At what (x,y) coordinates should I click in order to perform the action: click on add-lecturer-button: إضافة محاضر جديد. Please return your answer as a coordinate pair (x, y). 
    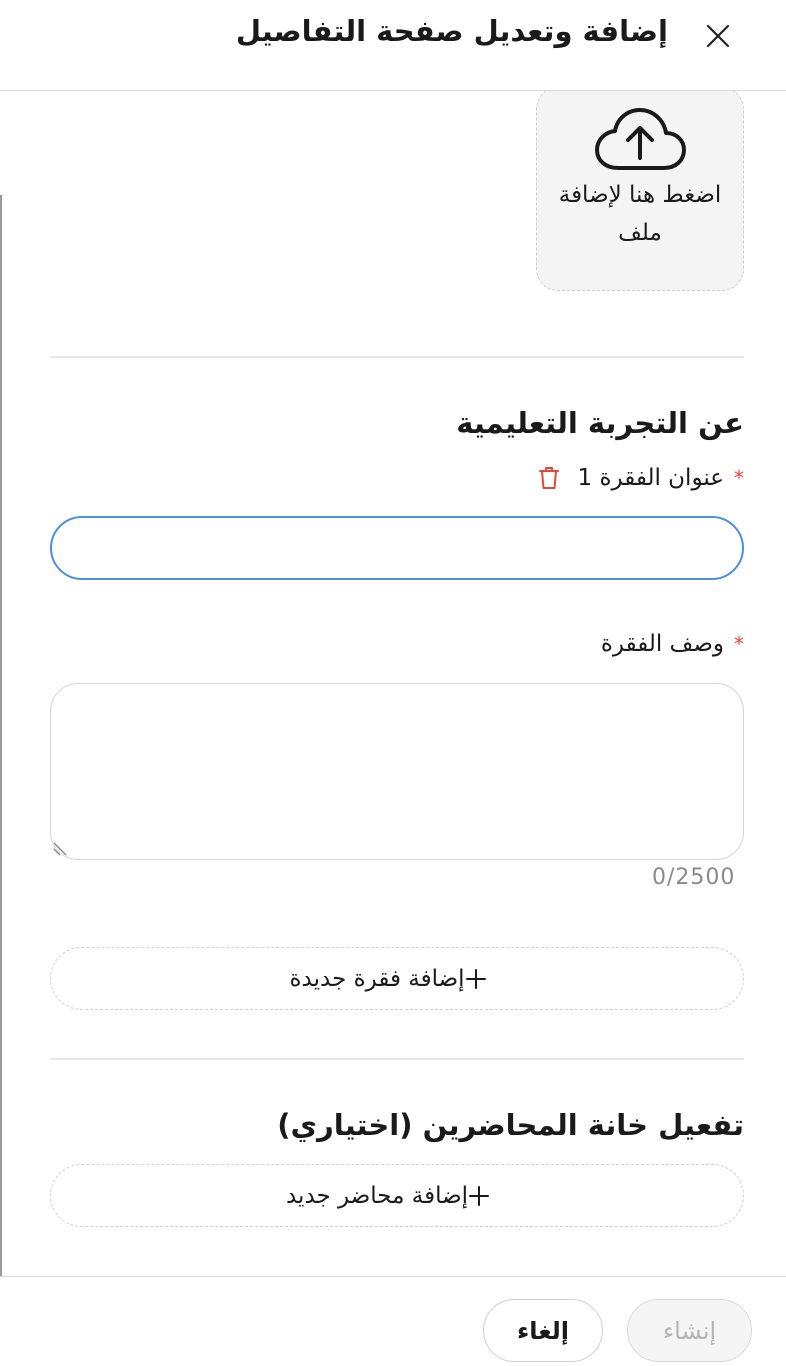
    Looking at the image, I should click on (397, 1195).